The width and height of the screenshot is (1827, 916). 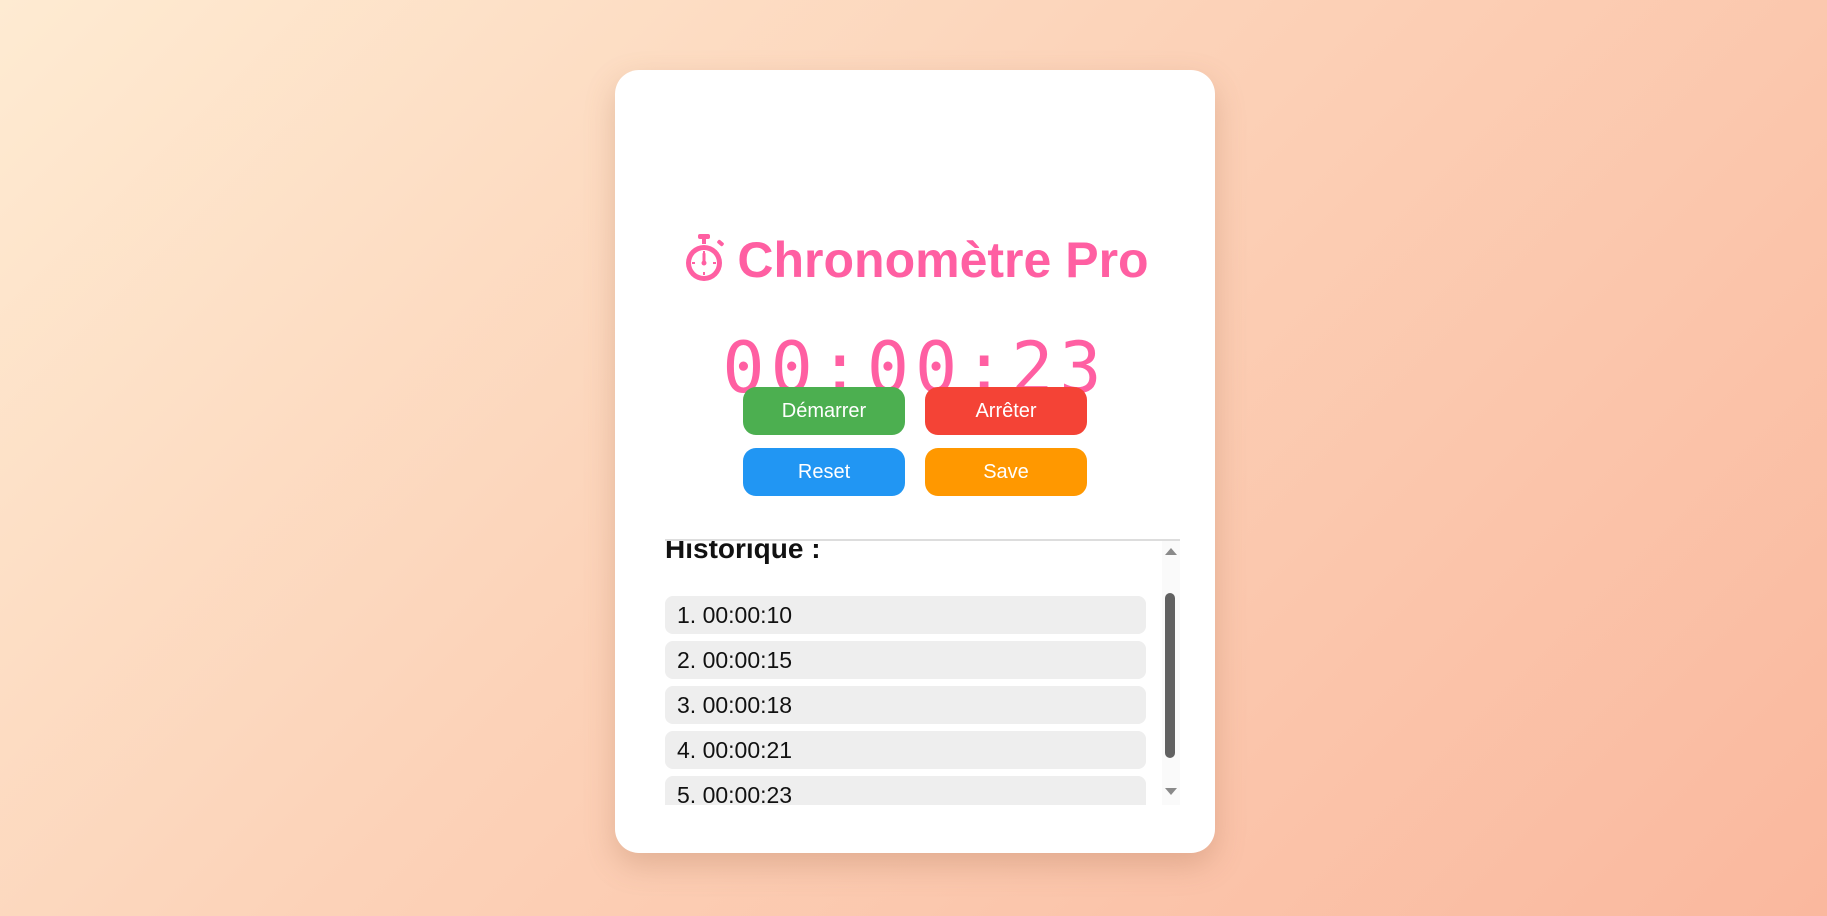 I want to click on timer-display: 00:00:23, so click(x=915, y=368).